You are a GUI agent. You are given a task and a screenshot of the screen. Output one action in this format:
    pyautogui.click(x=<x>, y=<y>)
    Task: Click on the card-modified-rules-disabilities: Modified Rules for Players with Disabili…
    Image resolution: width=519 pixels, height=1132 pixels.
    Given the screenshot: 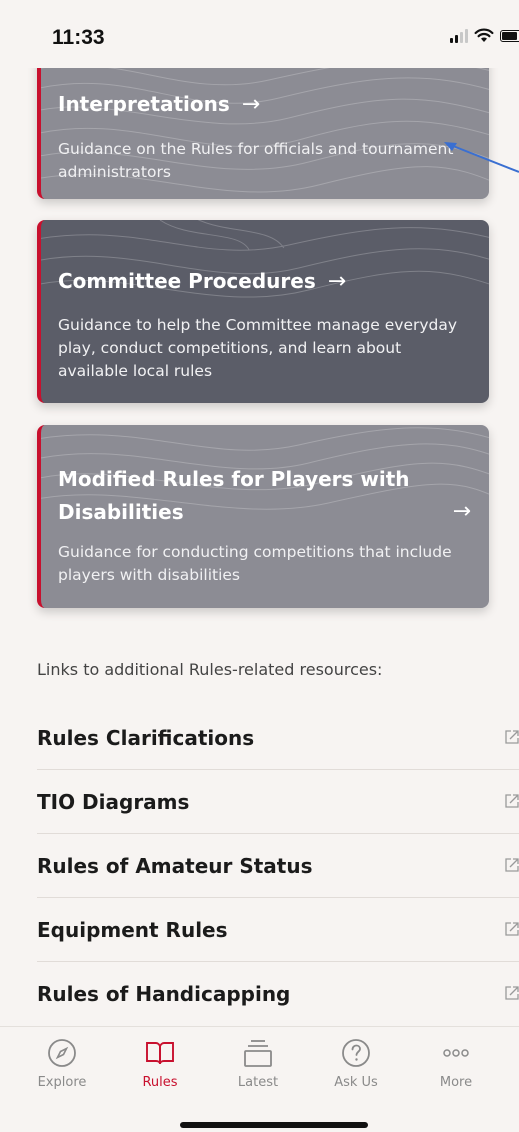 What is the action you would take?
    pyautogui.click(x=263, y=516)
    